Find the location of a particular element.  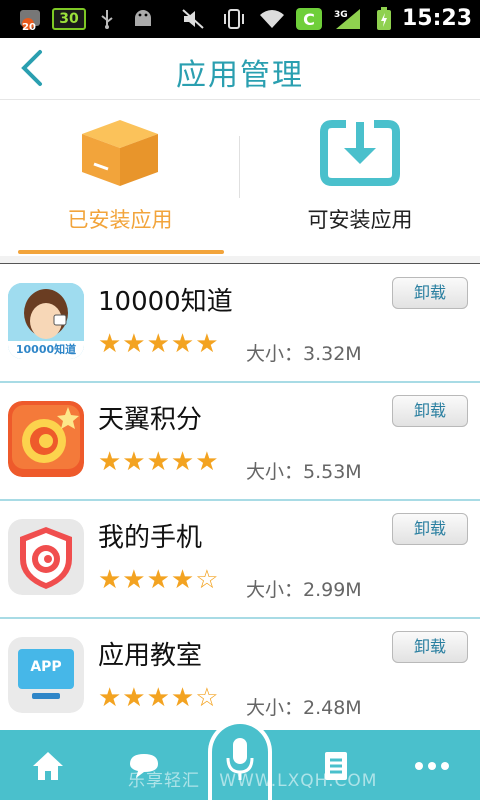

tab-installable: 可安装应用 is located at coordinates (360, 178).